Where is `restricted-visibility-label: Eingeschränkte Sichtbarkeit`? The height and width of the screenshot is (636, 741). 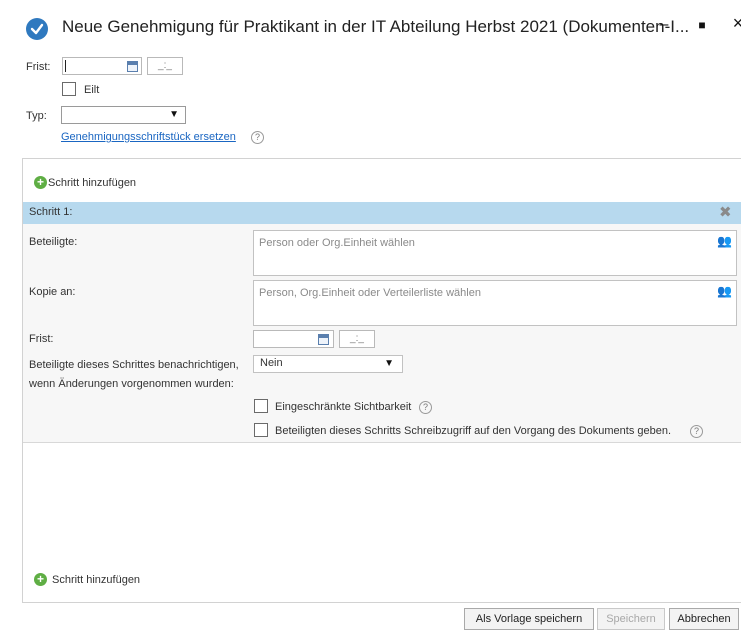
restricted-visibility-label: Eingeschränkte Sichtbarkeit is located at coordinates (343, 407).